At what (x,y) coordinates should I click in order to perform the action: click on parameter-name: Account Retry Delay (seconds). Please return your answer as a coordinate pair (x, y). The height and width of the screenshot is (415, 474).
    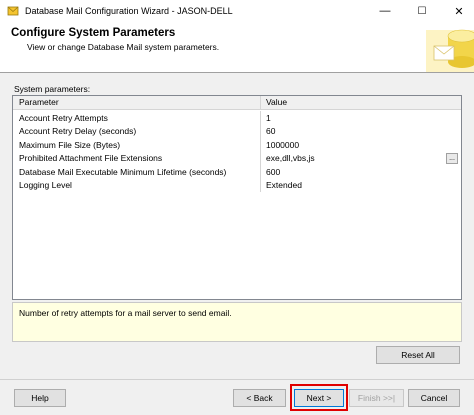
    Looking at the image, I should click on (137, 131).